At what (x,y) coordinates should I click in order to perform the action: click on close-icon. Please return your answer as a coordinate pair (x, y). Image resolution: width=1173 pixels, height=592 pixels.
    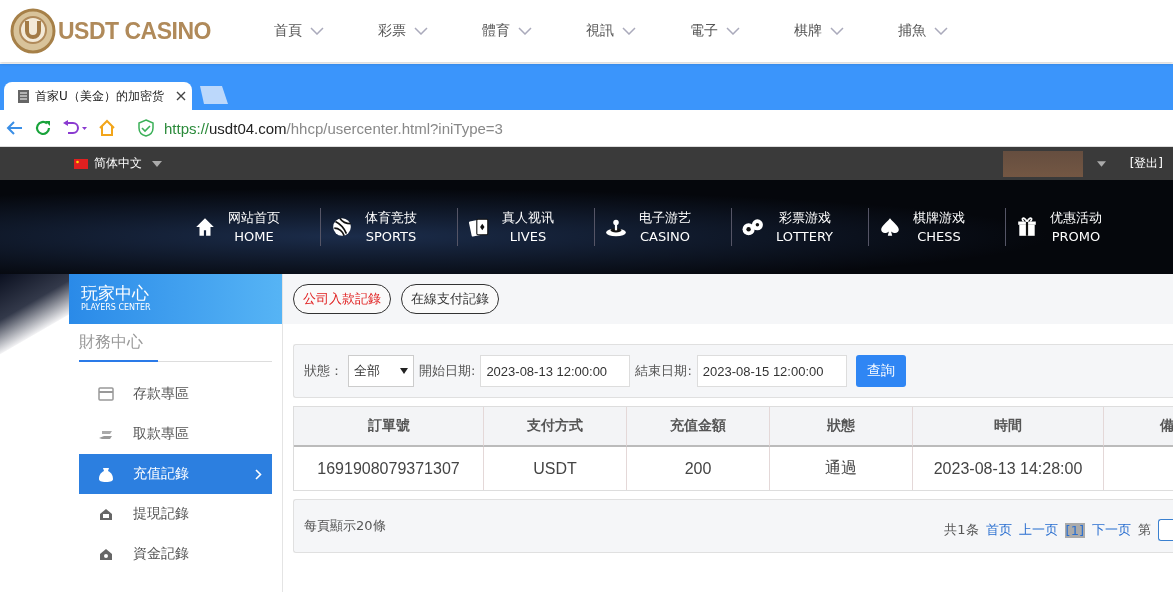
    Looking at the image, I should click on (181, 96).